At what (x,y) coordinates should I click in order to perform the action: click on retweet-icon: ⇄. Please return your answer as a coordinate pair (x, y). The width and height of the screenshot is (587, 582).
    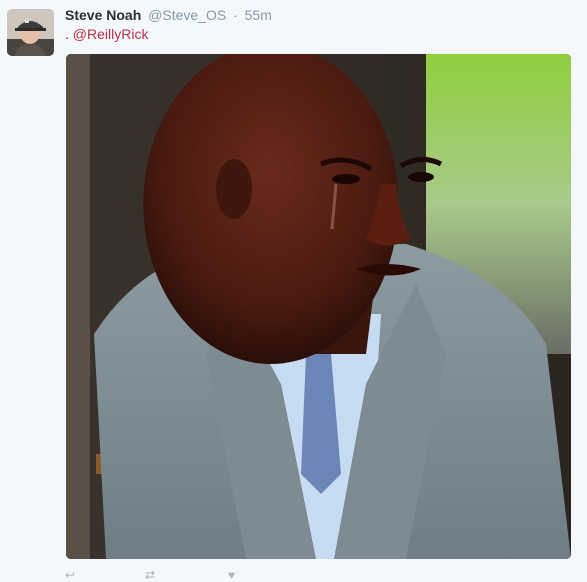
    Looking at the image, I should click on (150, 575).